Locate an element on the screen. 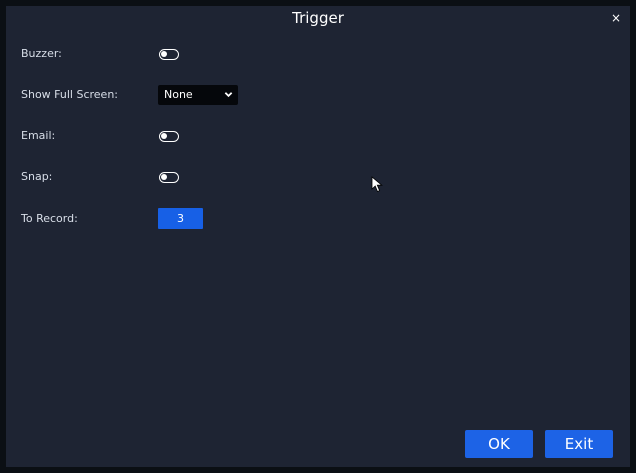 This screenshot has width=636, height=473. email-toggle is located at coordinates (169, 136).